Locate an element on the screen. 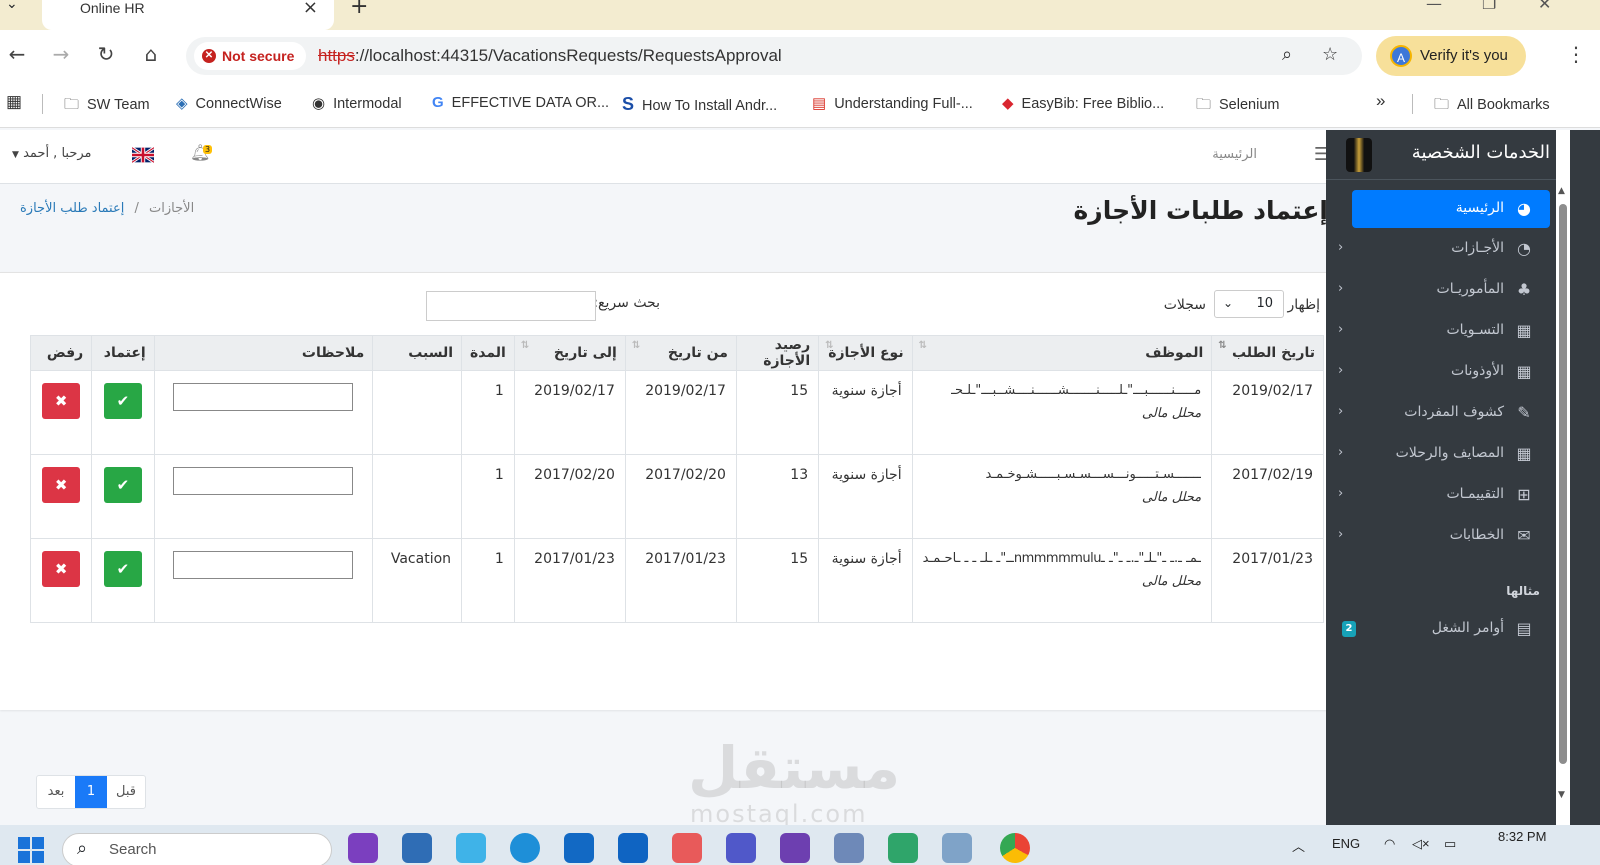 This screenshot has width=1600, height=865. bookmark-connectwise: ◈ ConnectWise is located at coordinates (229, 103).